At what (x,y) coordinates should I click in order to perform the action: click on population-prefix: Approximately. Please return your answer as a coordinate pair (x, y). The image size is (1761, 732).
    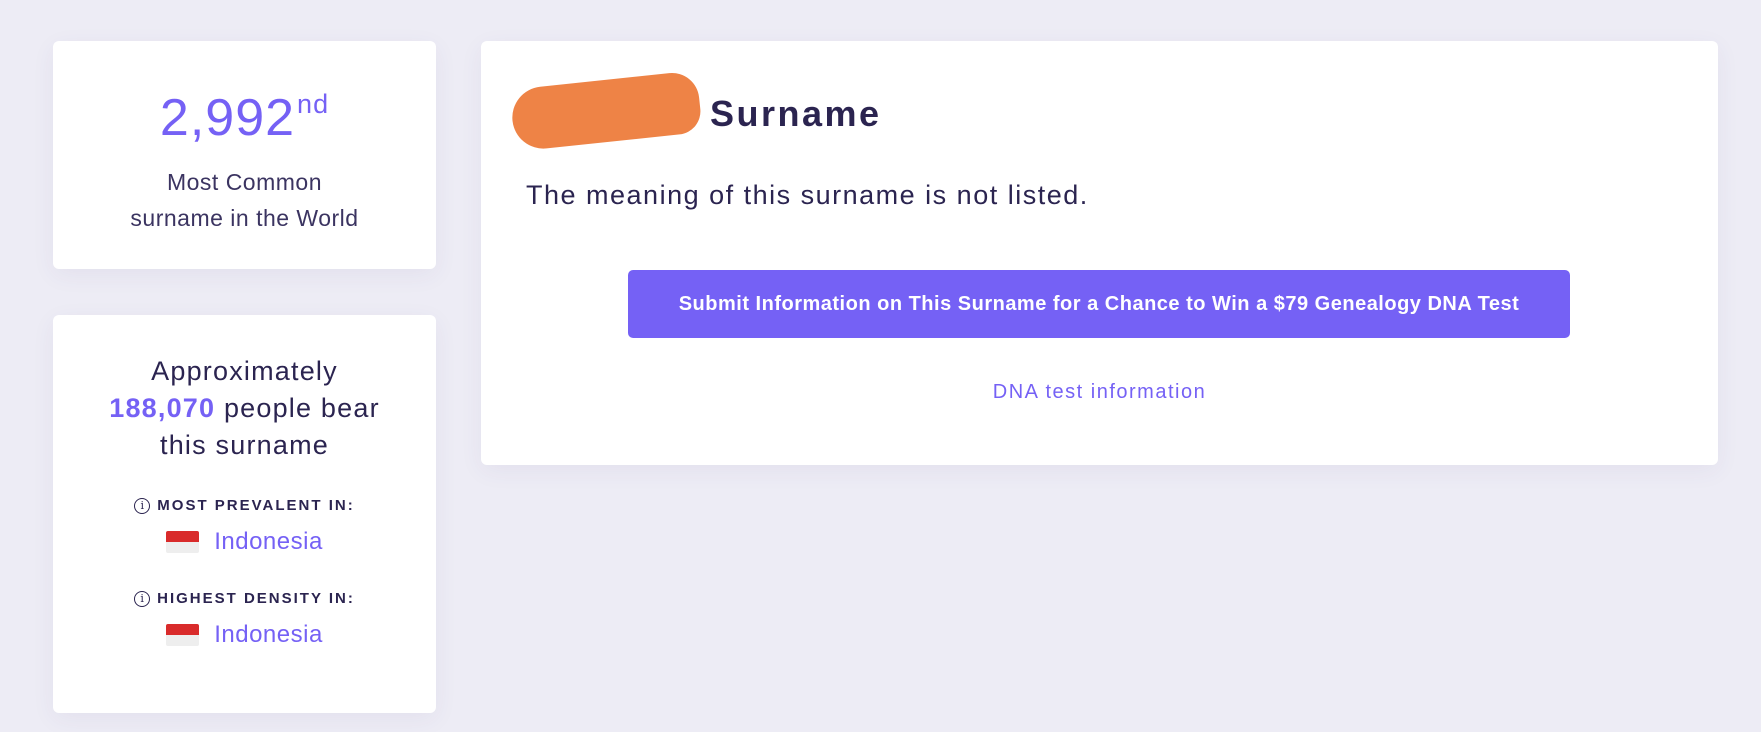
    Looking at the image, I should click on (244, 371).